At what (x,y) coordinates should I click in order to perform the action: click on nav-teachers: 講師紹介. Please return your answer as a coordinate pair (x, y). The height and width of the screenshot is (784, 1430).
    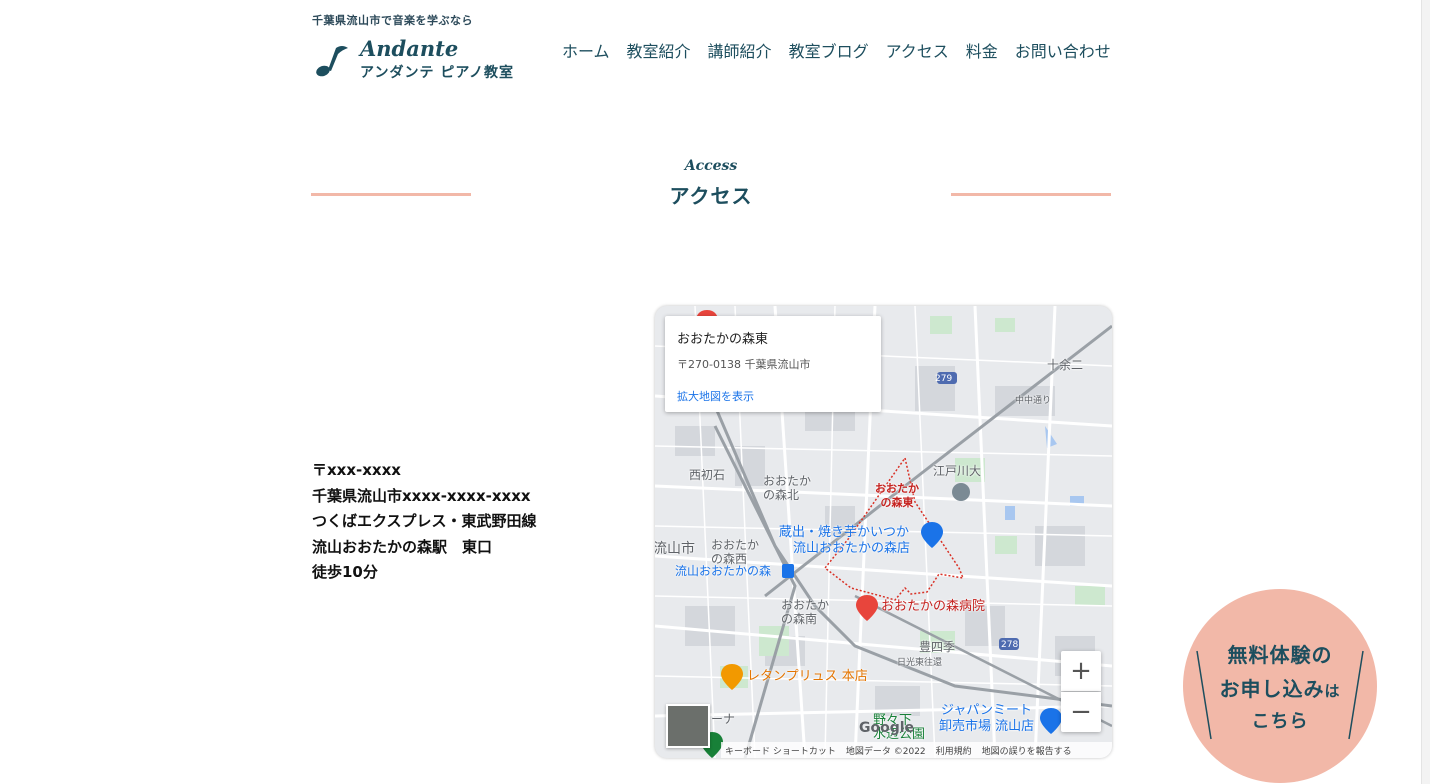
    Looking at the image, I should click on (740, 50).